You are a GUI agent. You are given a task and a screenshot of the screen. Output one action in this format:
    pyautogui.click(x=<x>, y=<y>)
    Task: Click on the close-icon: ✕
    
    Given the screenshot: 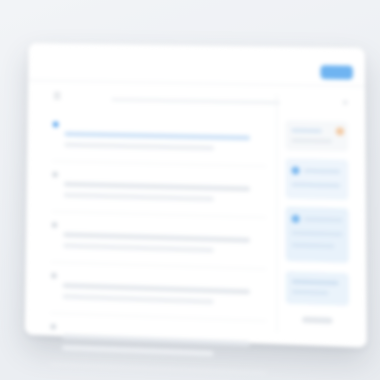 What is the action you would take?
    pyautogui.click(x=346, y=102)
    